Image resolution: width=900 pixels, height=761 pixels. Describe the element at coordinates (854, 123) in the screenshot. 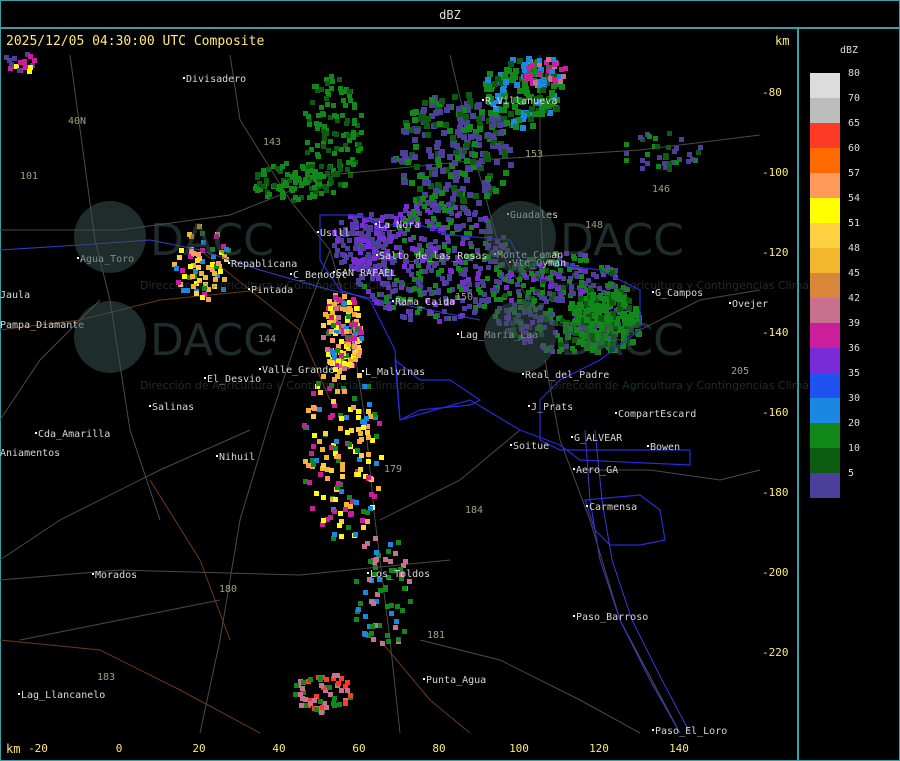

I see `legend-label: 65` at that location.